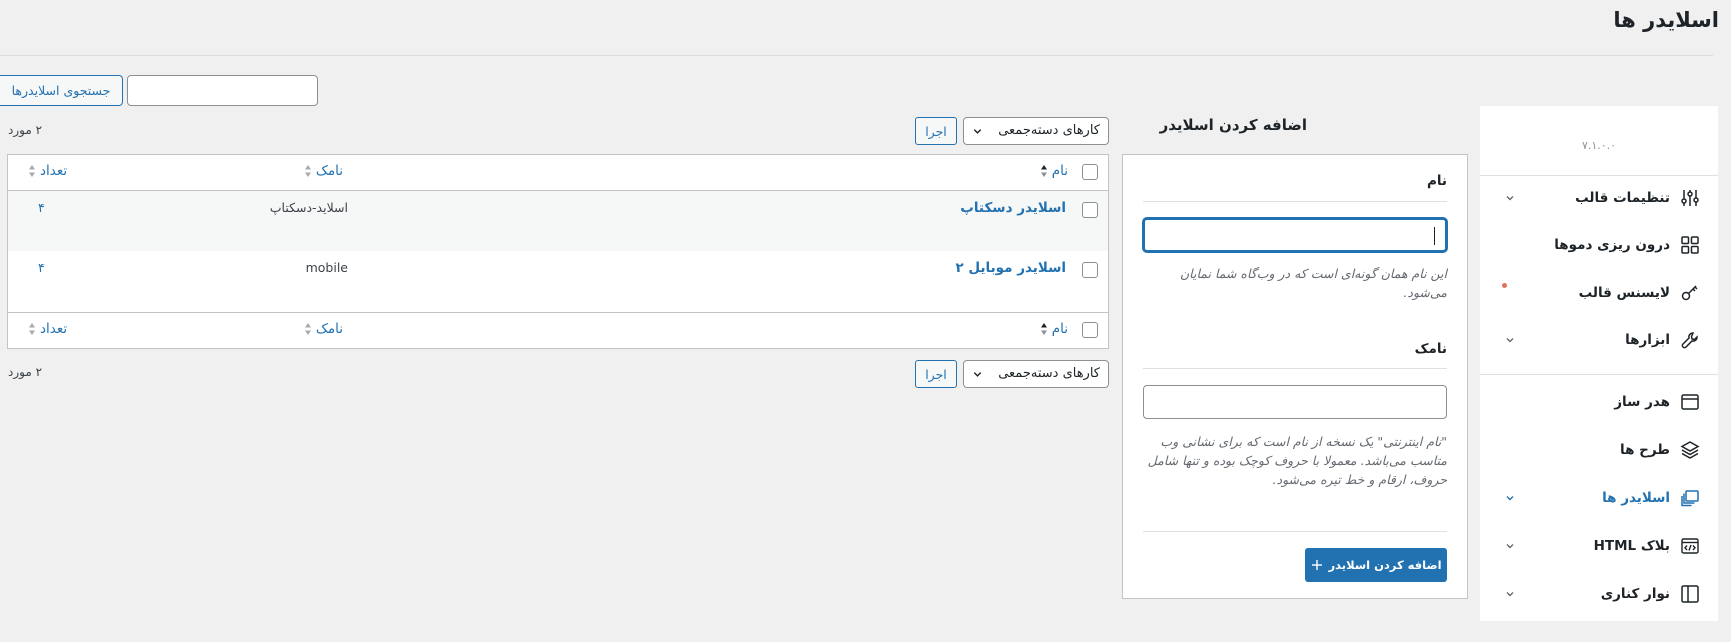 The image size is (1731, 642). Describe the element at coordinates (61, 90) in the screenshot. I see `search-button: جستجوی اسلایدرها` at that location.